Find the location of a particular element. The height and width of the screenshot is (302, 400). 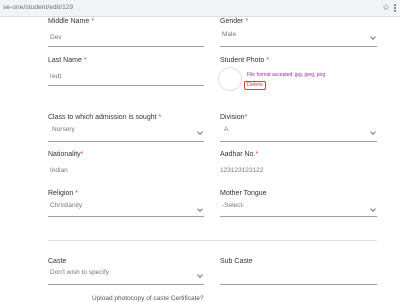

mother-tongue-value: -Select- is located at coordinates (233, 205).